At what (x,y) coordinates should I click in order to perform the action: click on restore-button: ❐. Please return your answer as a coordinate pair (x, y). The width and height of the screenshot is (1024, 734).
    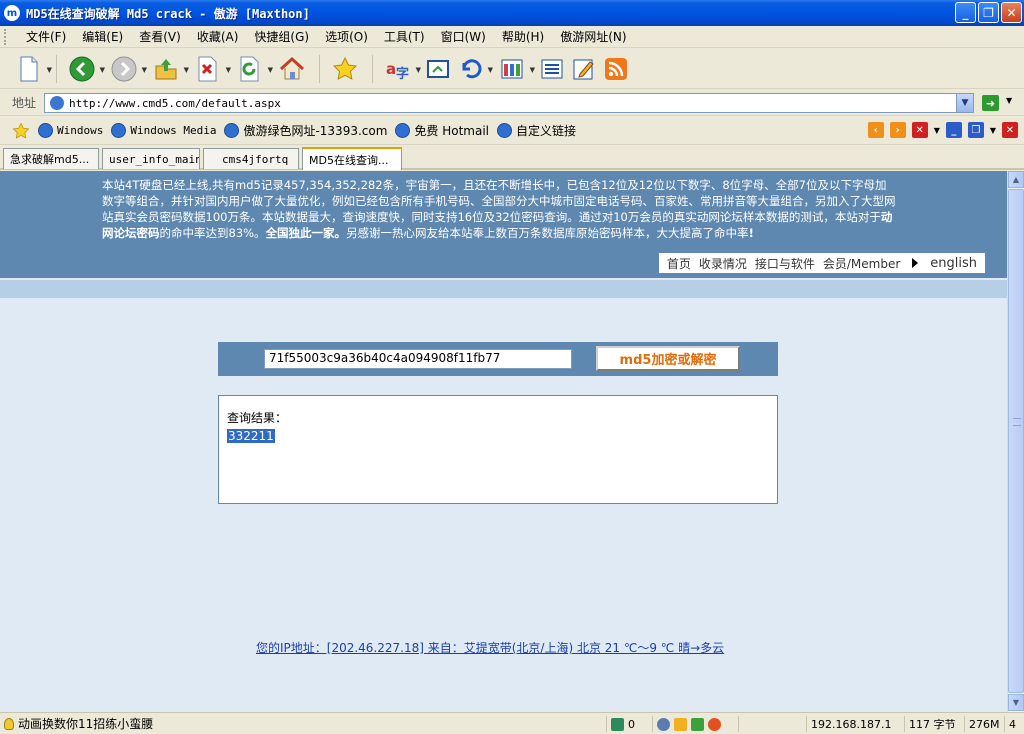
    Looking at the image, I should click on (988, 12).